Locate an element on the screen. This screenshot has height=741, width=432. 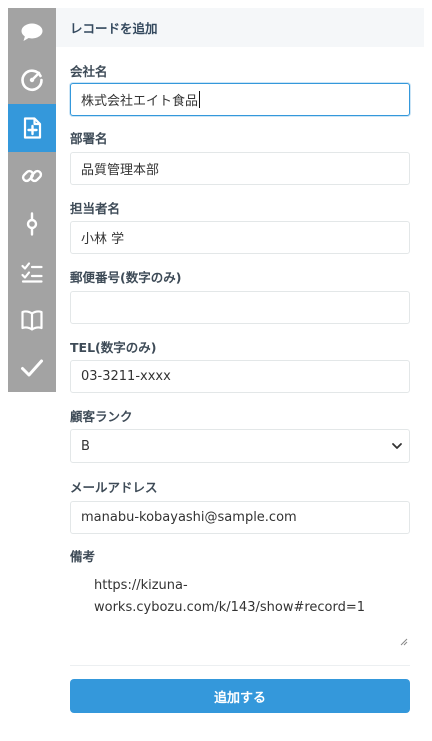
speech-bubble-icon is located at coordinates (32, 32).